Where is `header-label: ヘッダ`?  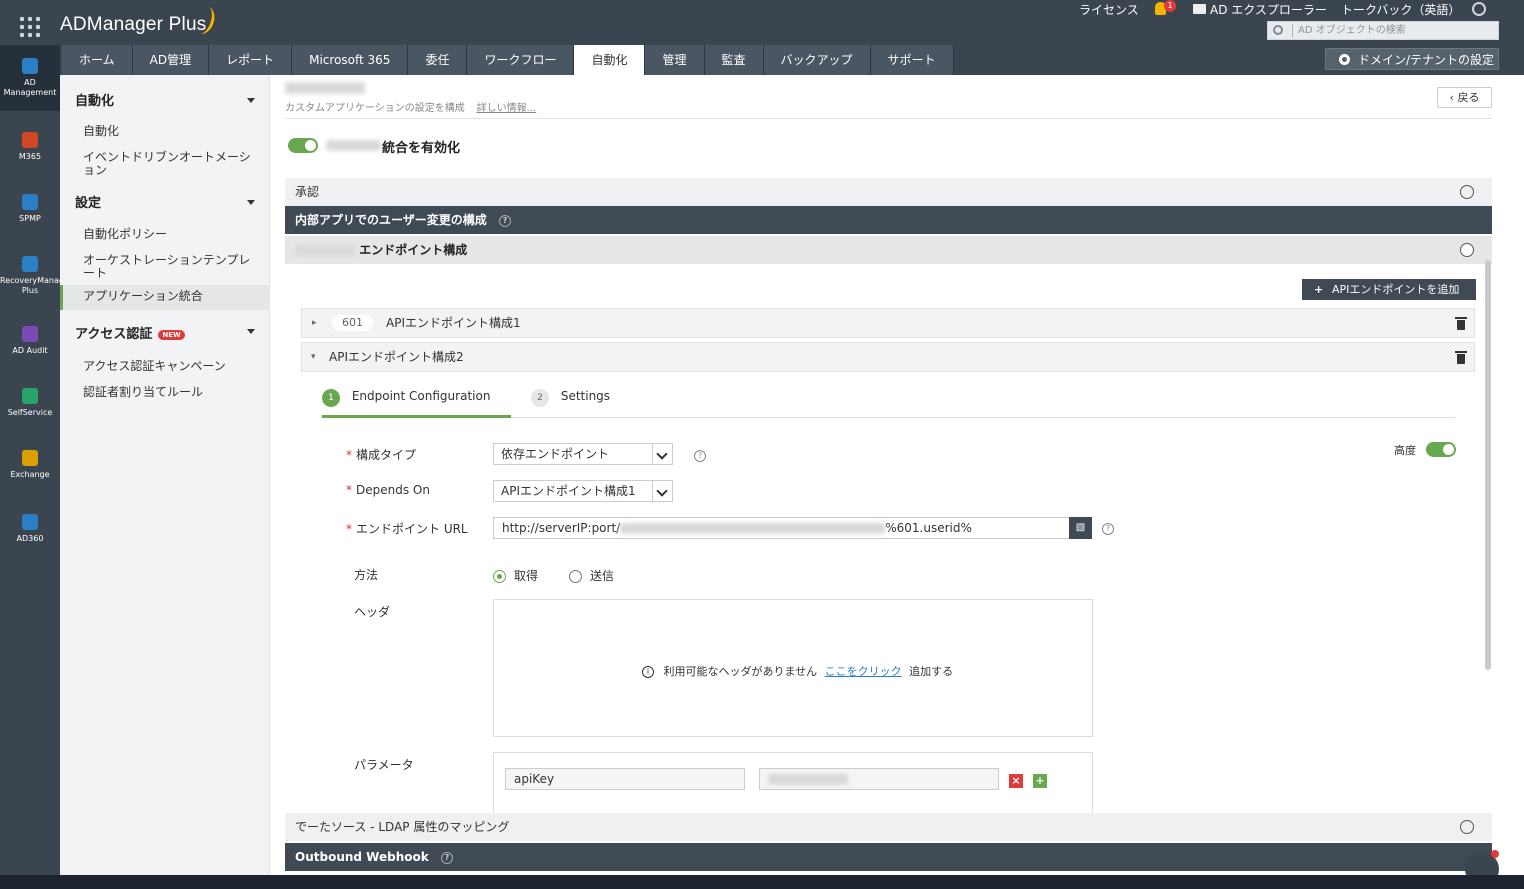 header-label: ヘッダ is located at coordinates (372, 612).